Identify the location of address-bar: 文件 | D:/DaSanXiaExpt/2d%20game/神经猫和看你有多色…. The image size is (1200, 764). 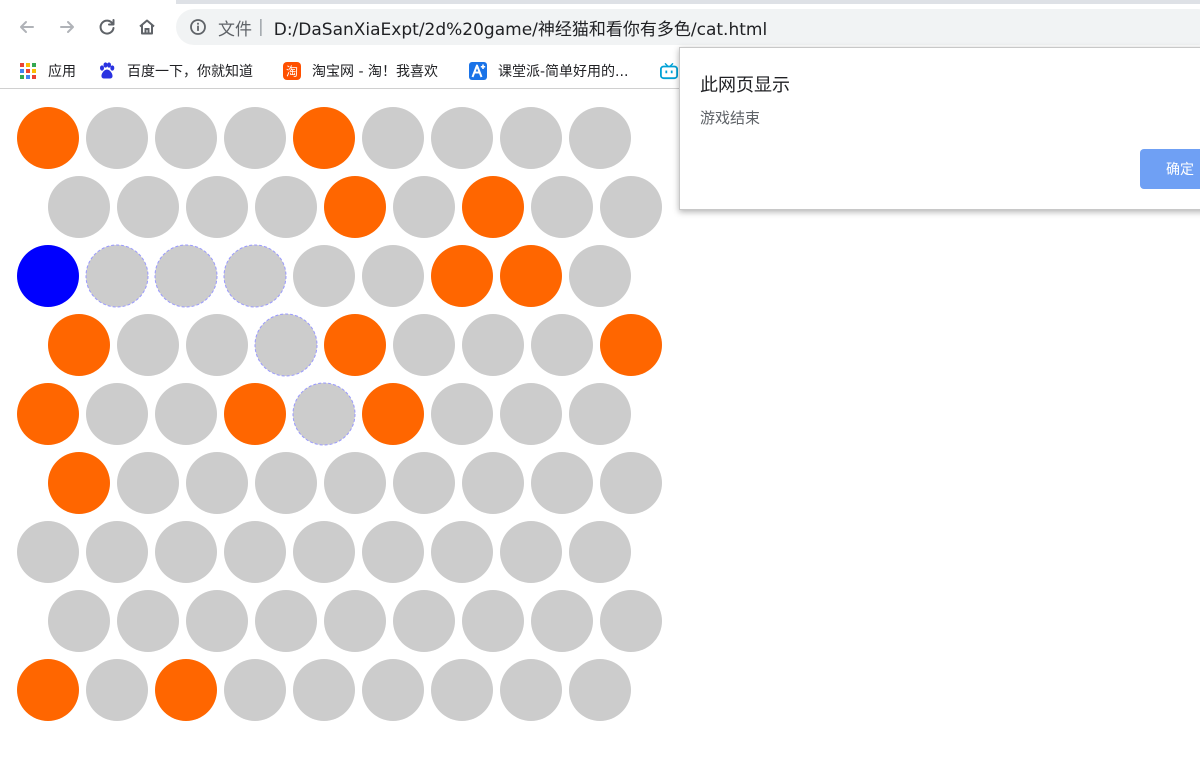
(688, 27).